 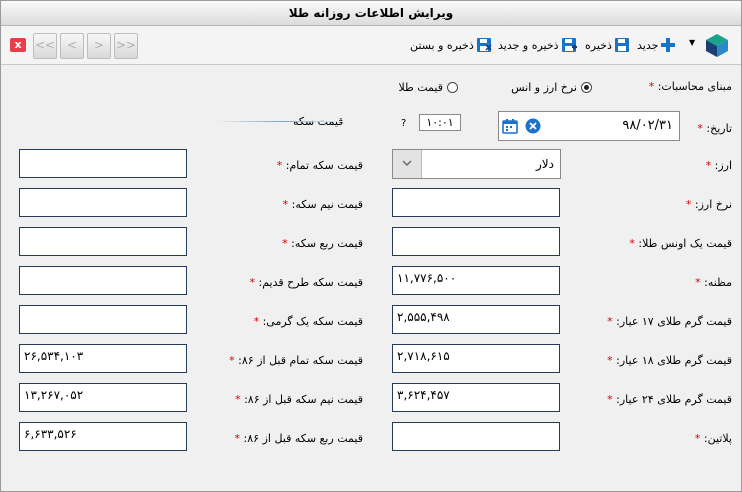 I want to click on platinum-input, so click(x=476, y=436).